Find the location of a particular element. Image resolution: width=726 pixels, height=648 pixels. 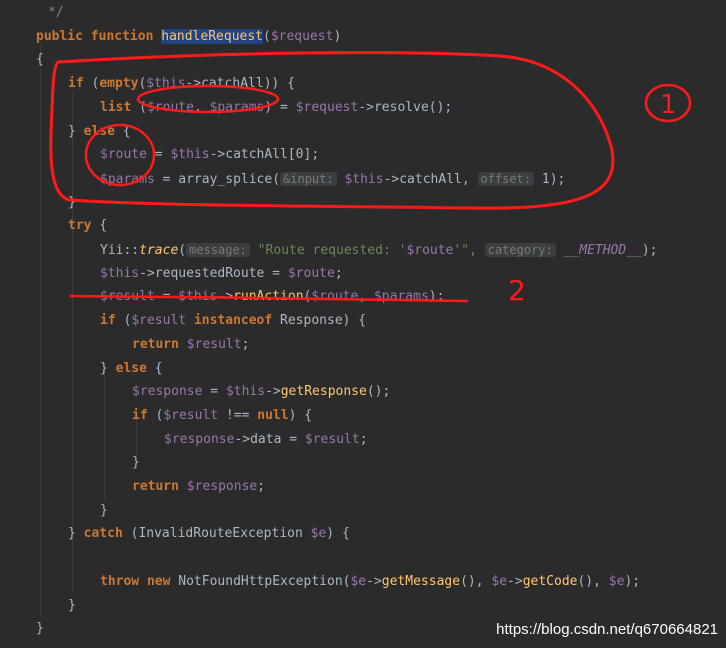

code-line: if (empty($this->catchAll)) { is located at coordinates (181, 84).